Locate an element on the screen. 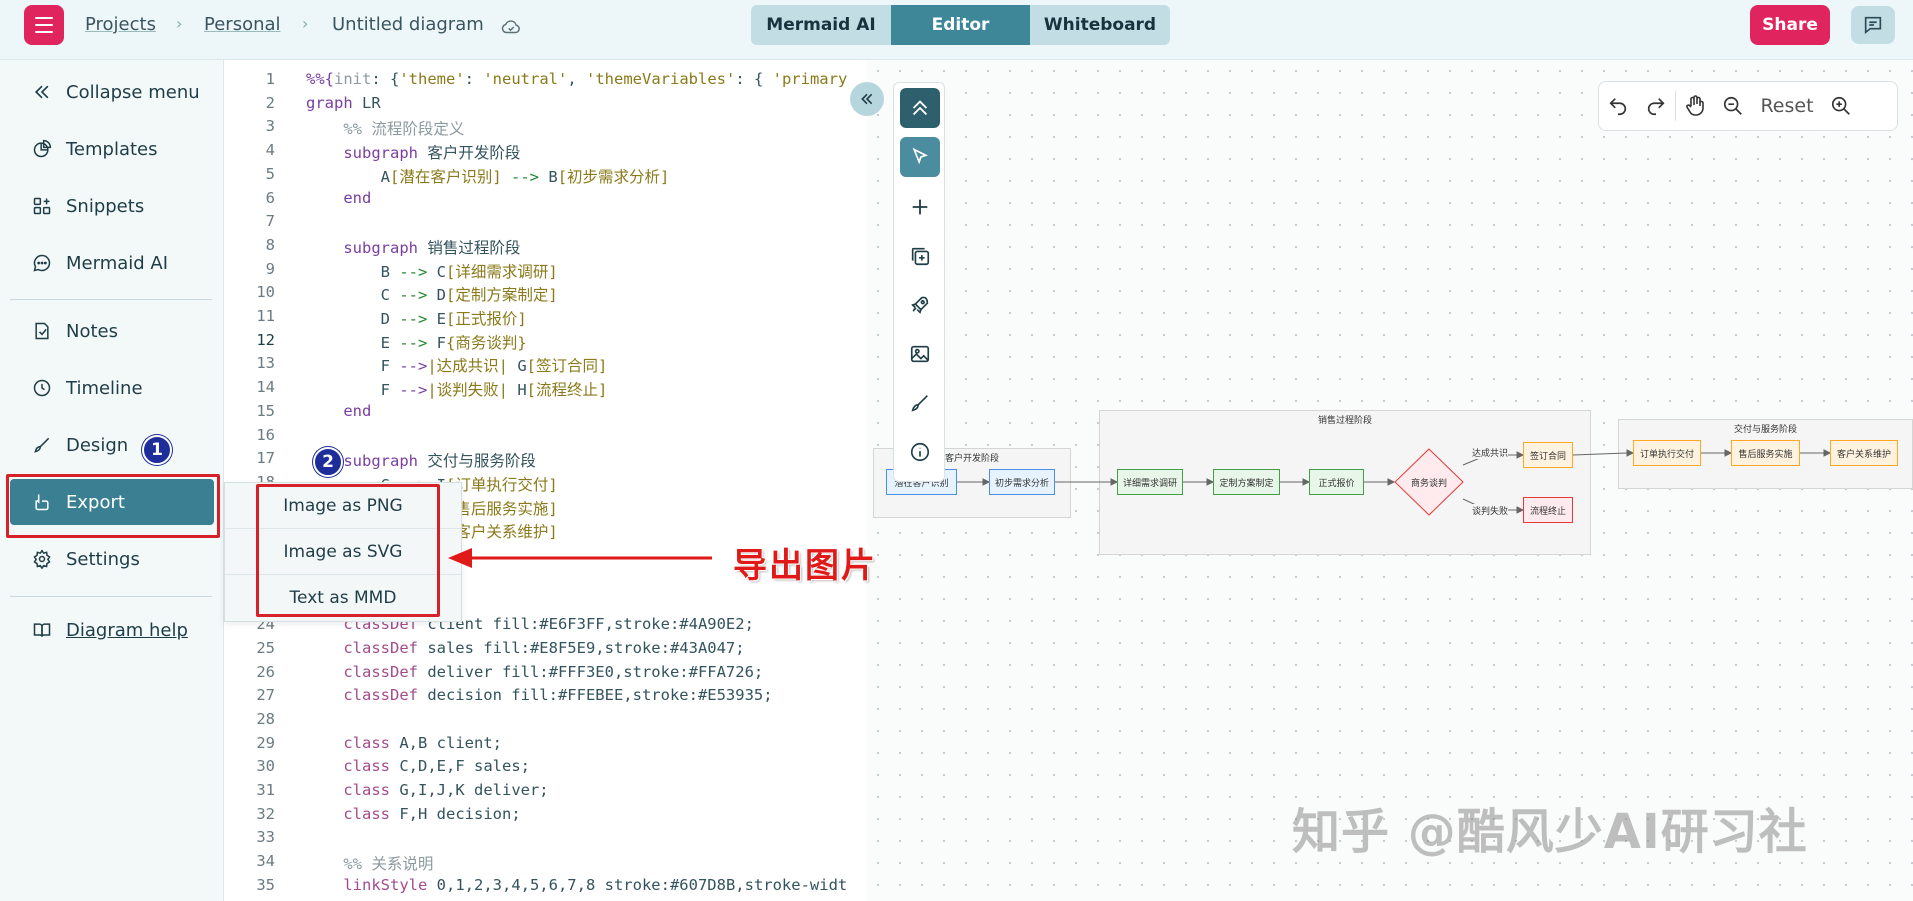 Image resolution: width=1913 pixels, height=901 pixels. line-number: 6 is located at coordinates (270, 197).